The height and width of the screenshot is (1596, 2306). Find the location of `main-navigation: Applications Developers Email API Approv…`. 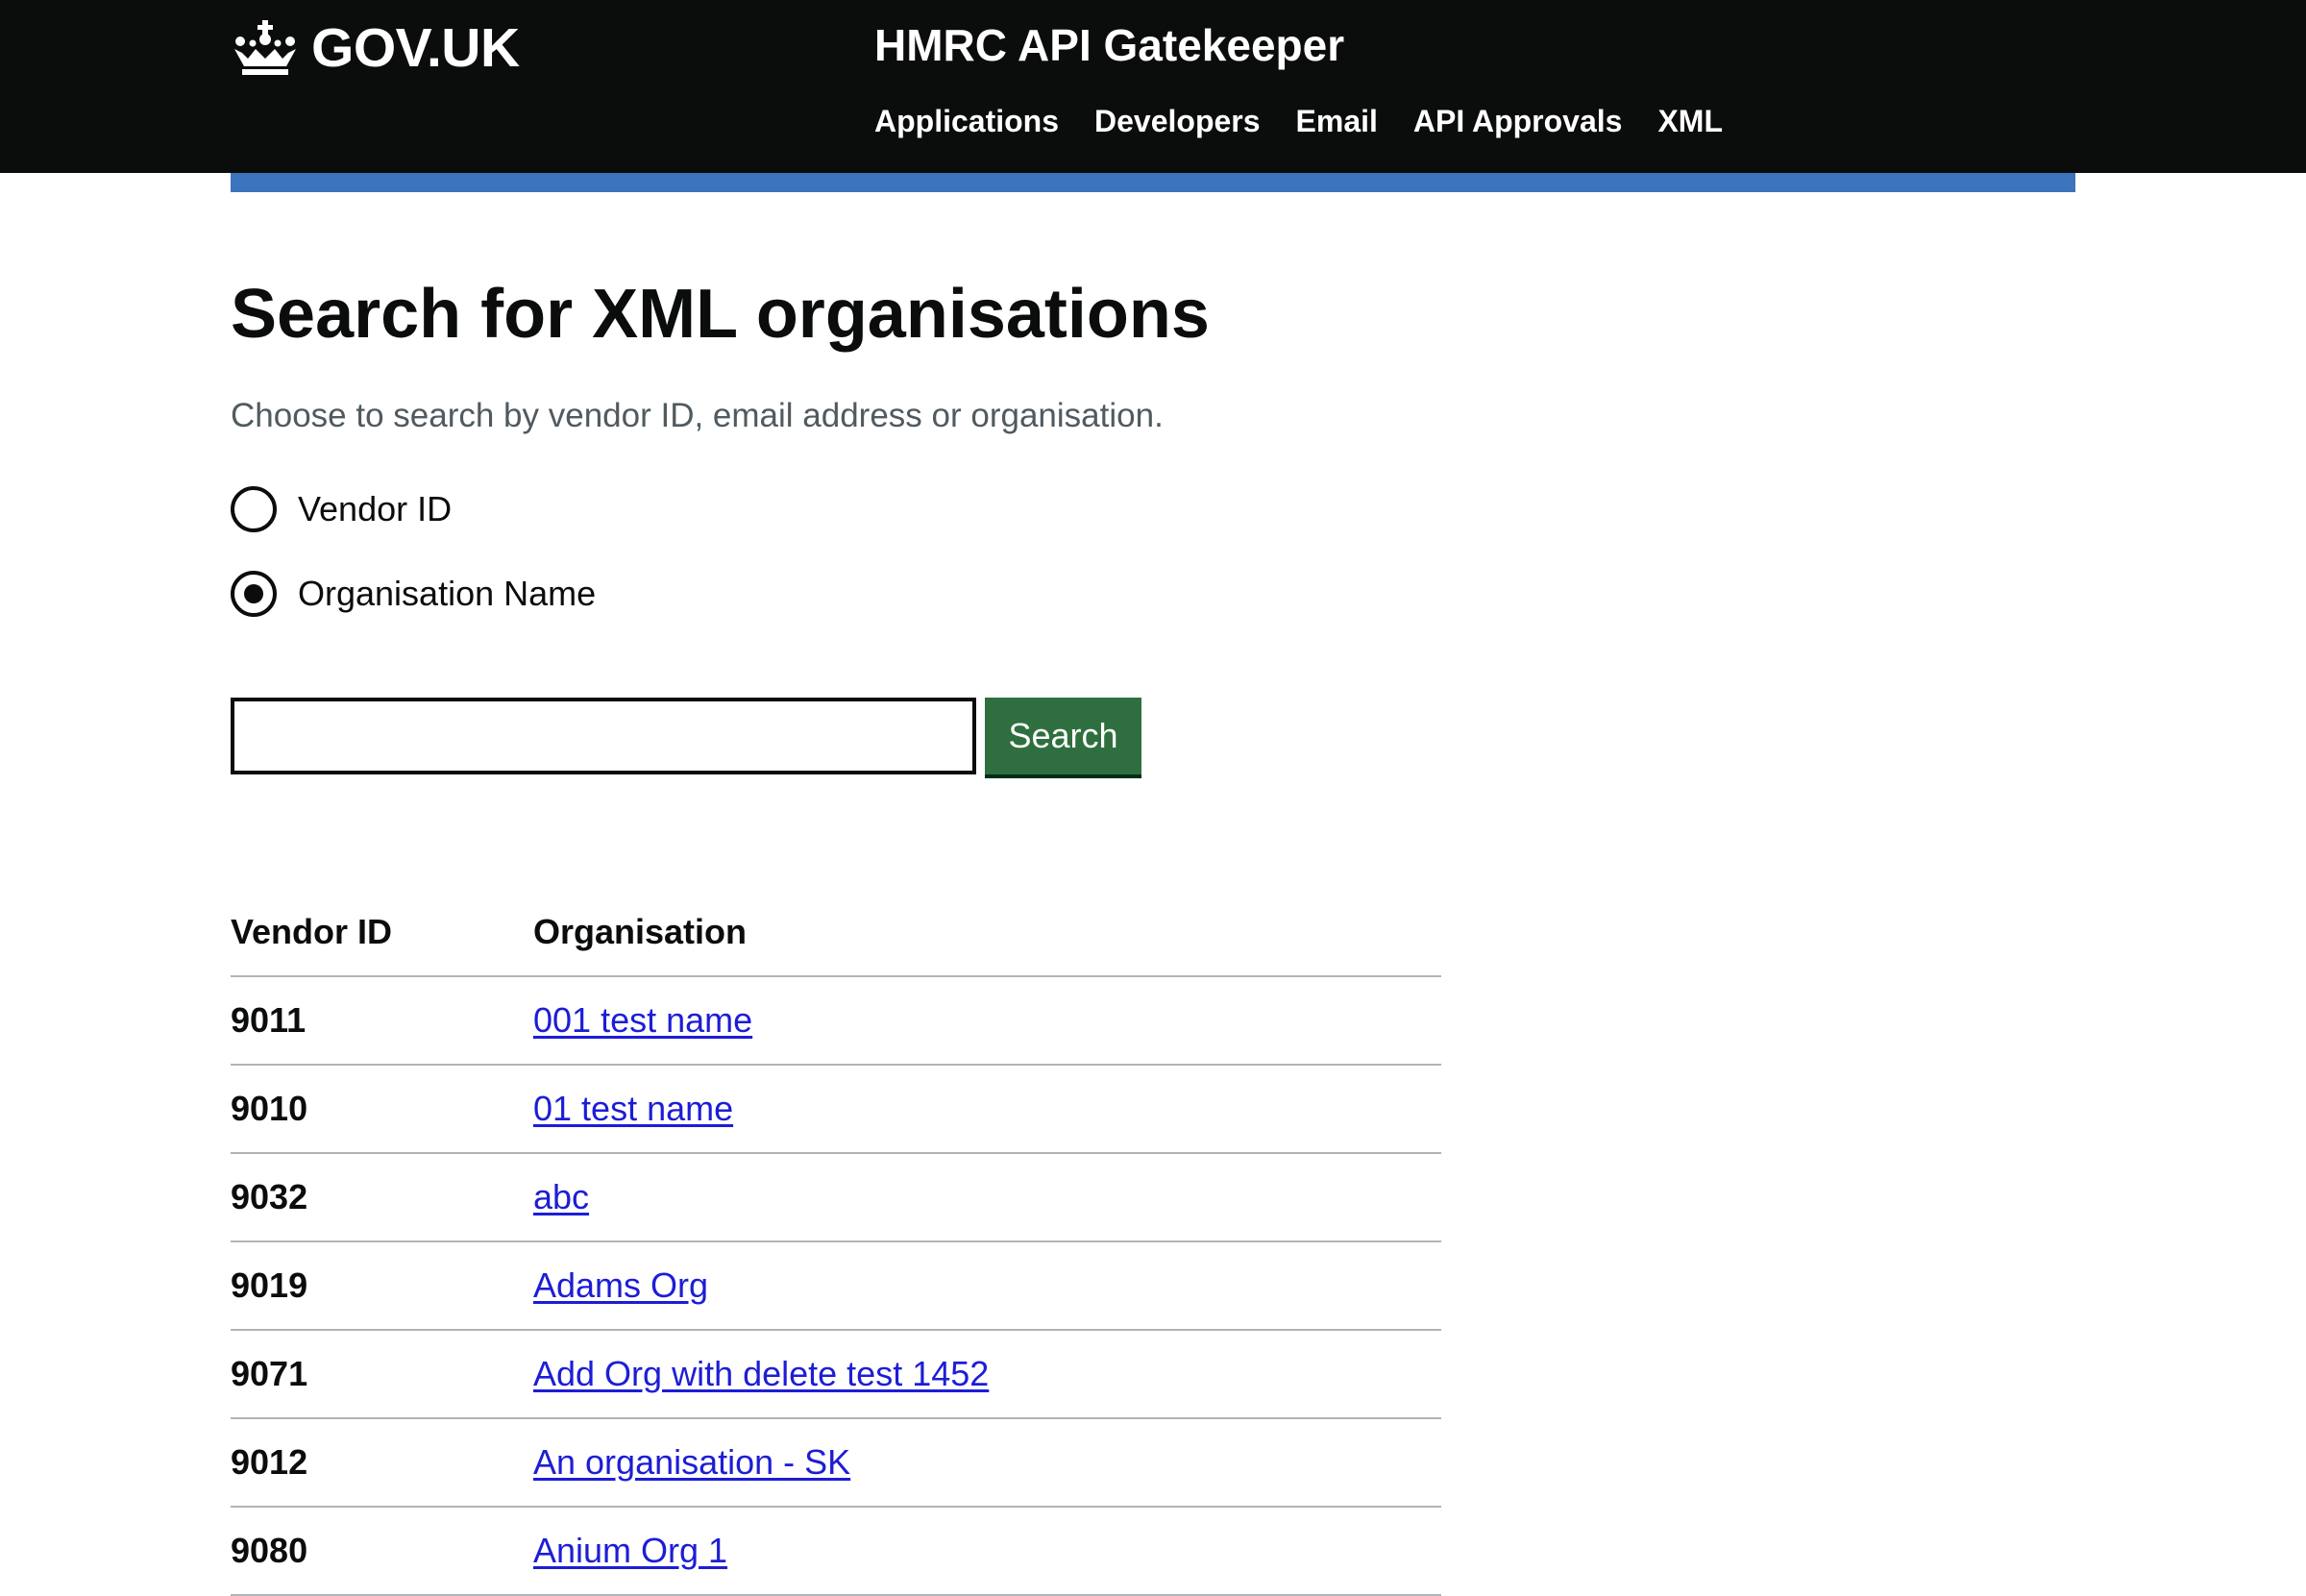

main-navigation: Applications Developers Email API Approv… is located at coordinates (1298, 121).